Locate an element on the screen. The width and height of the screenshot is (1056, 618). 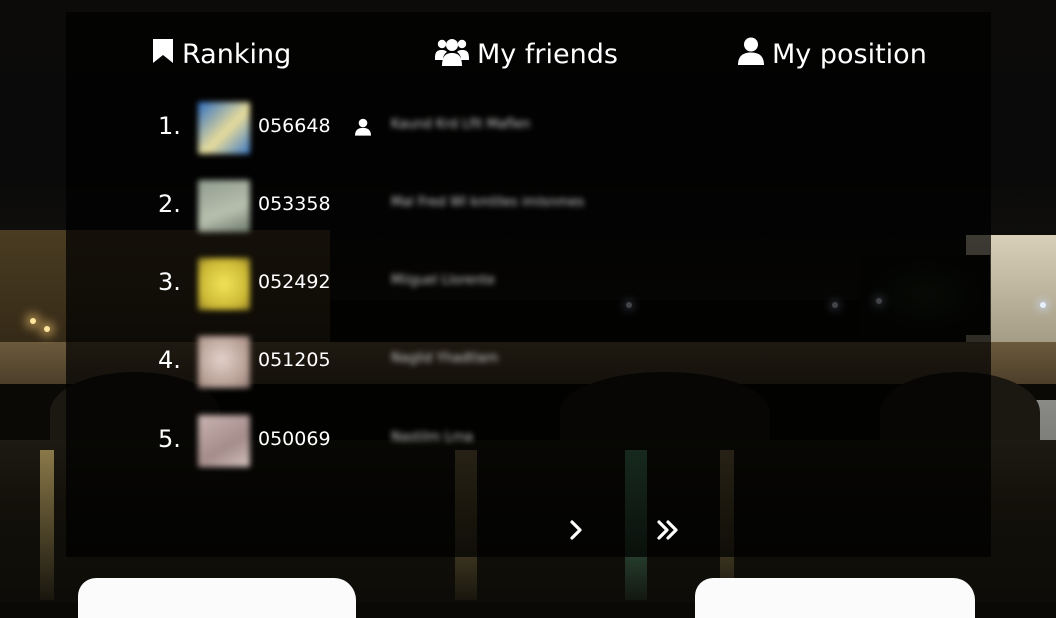
next-page-button is located at coordinates (576, 532).